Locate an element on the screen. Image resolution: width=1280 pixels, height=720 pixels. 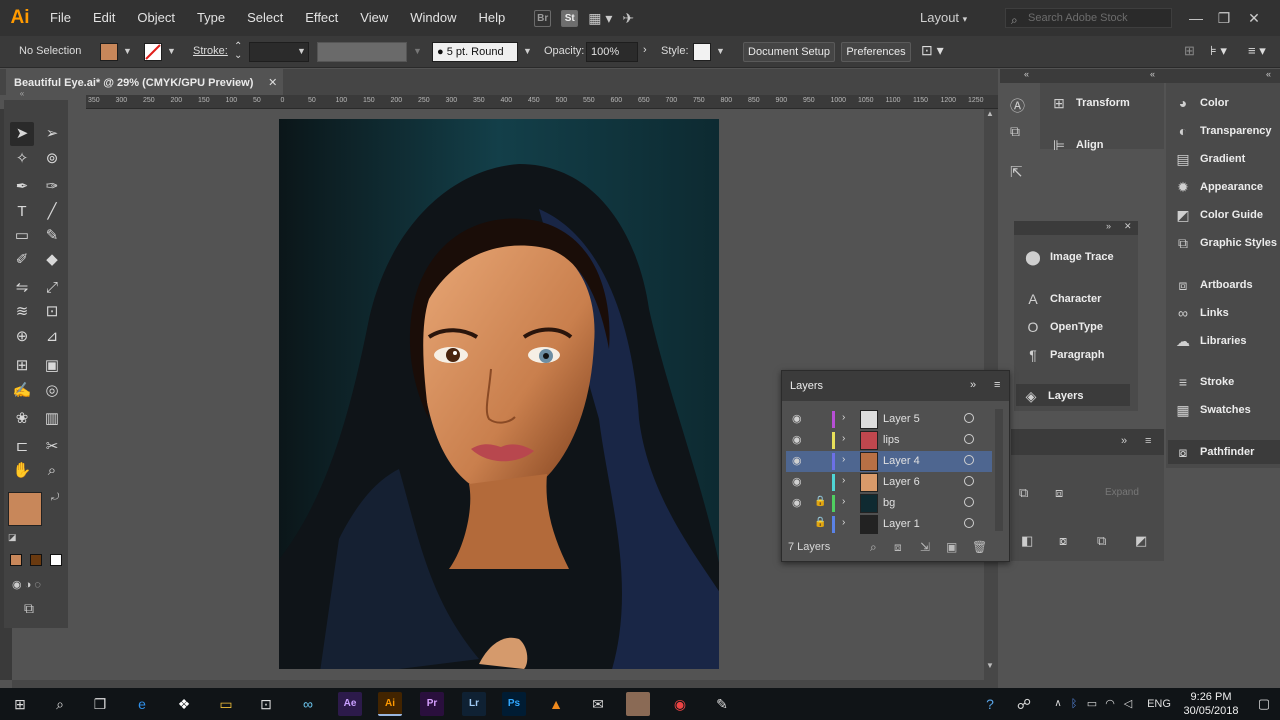
blend-tool-icon: ◎ is located at coordinates (52, 391).